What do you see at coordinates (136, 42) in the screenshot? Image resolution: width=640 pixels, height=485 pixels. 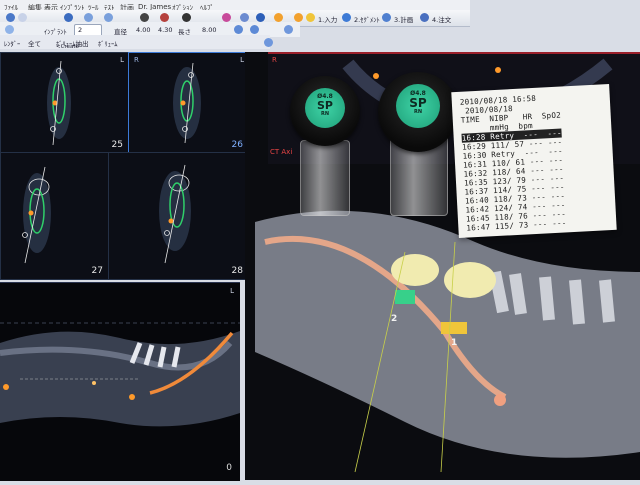 I see `volume-toolbar: ﾚﾝﾀﾞｰ 全て ﾎﾞﾘｭｰﾑ抽出 ﾎﾞﾘｭｰﾑ <Create` at bounding box center [136, 42].